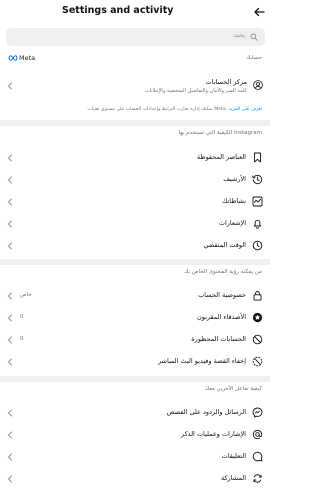 The image size is (320, 500). What do you see at coordinates (239, 35) in the screenshot?
I see `search-placeholder: بحث` at bounding box center [239, 35].